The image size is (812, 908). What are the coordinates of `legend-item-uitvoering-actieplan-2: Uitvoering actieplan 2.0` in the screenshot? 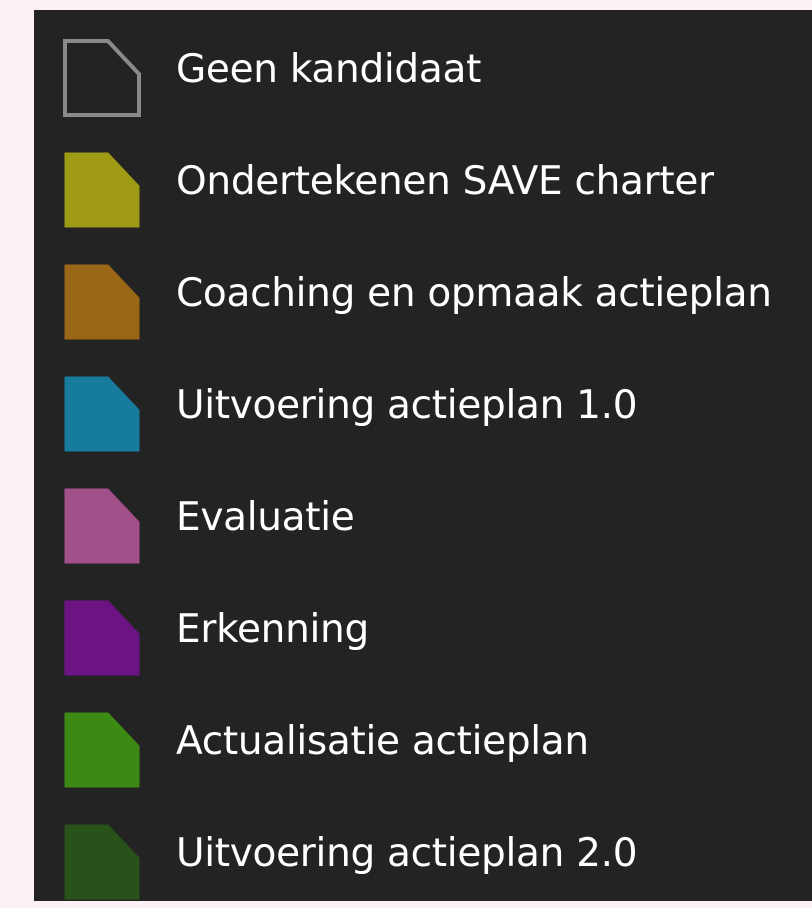 It's located at (423, 858).